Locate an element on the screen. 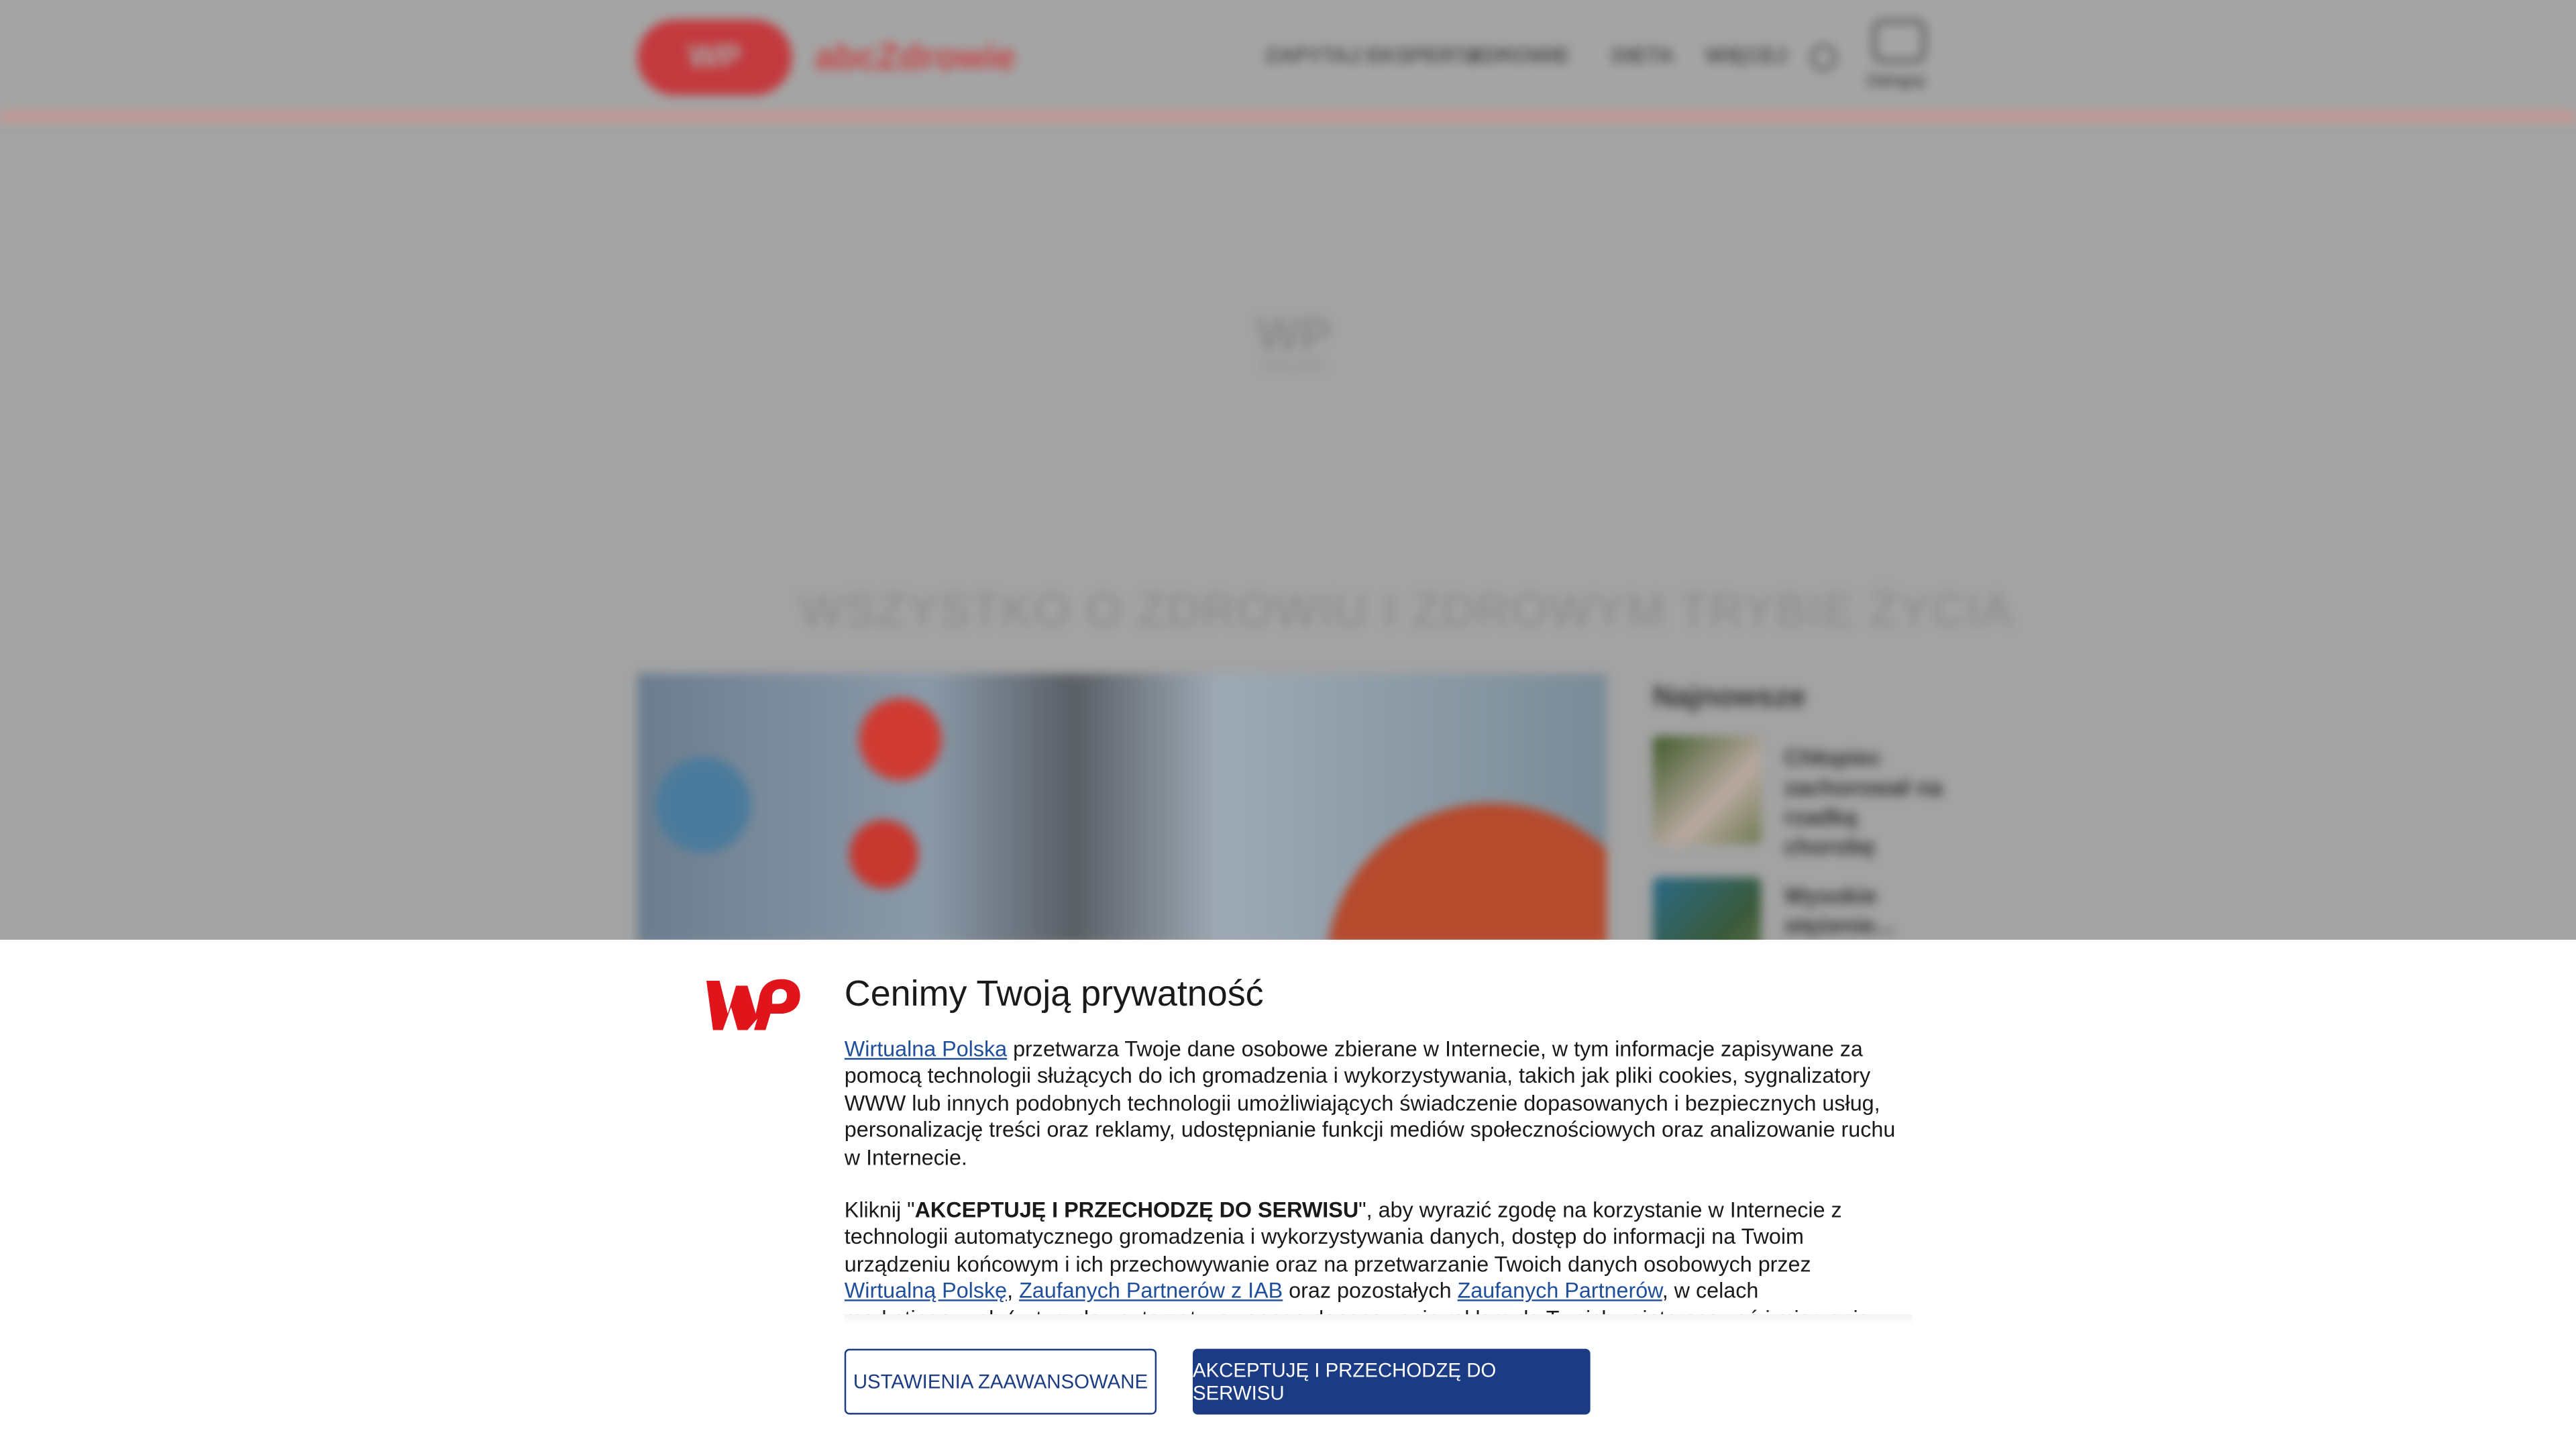 This screenshot has width=2576, height=1449. search-icon is located at coordinates (1823, 57).